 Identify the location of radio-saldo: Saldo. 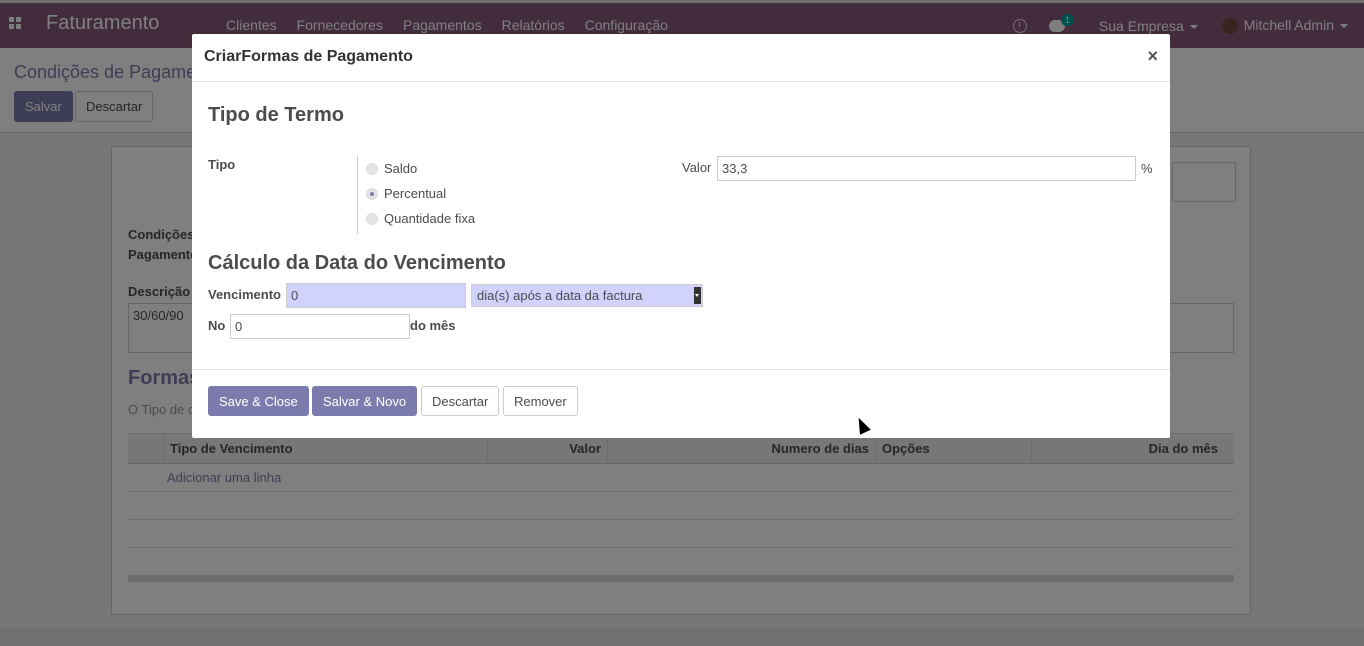
(420, 168).